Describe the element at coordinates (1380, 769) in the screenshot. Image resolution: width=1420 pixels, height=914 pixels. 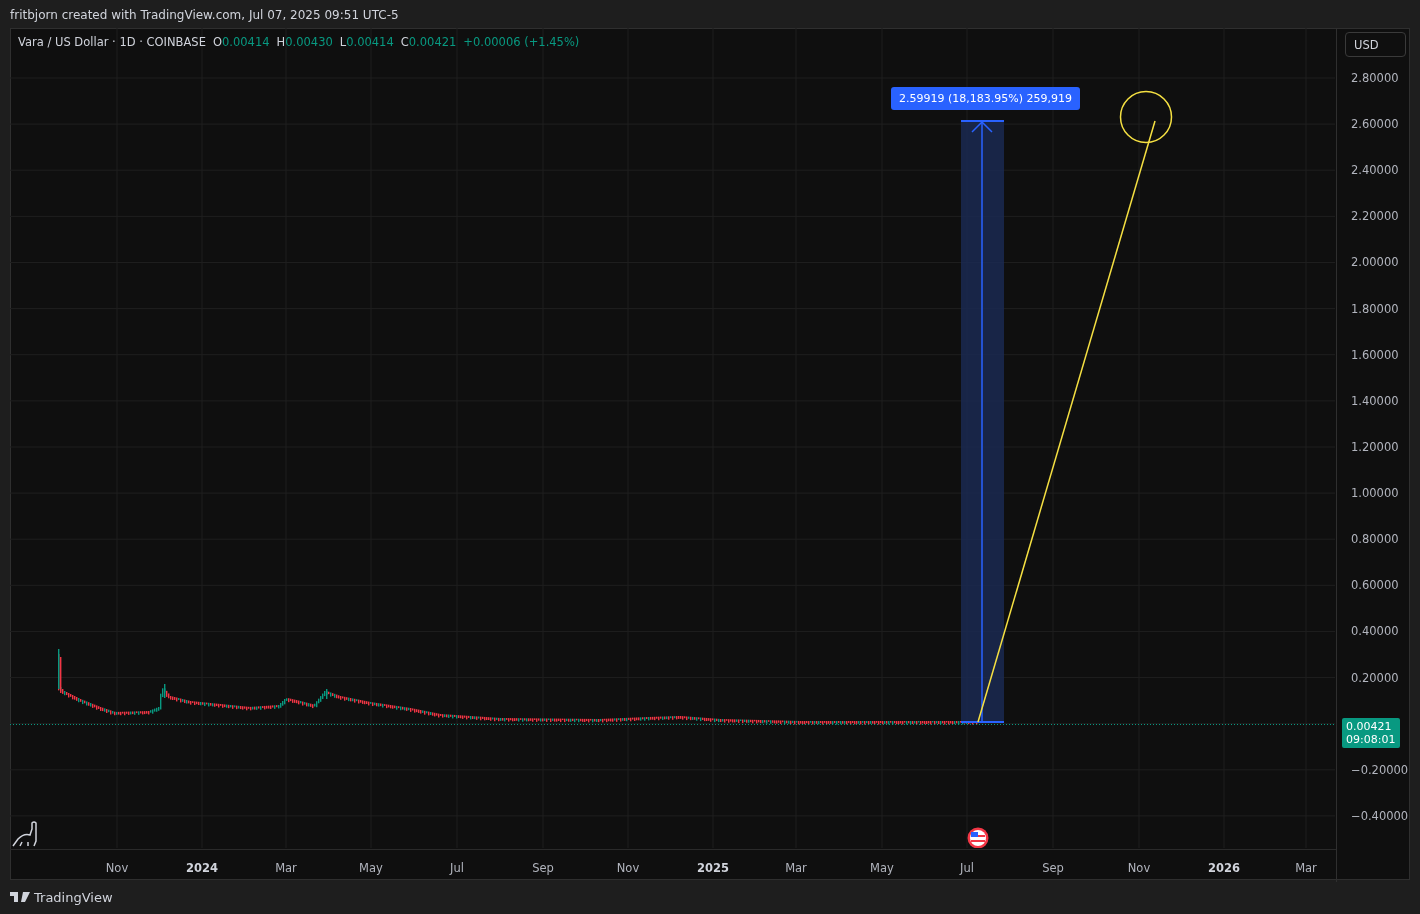
I see `price-tick: −0.20000` at that location.